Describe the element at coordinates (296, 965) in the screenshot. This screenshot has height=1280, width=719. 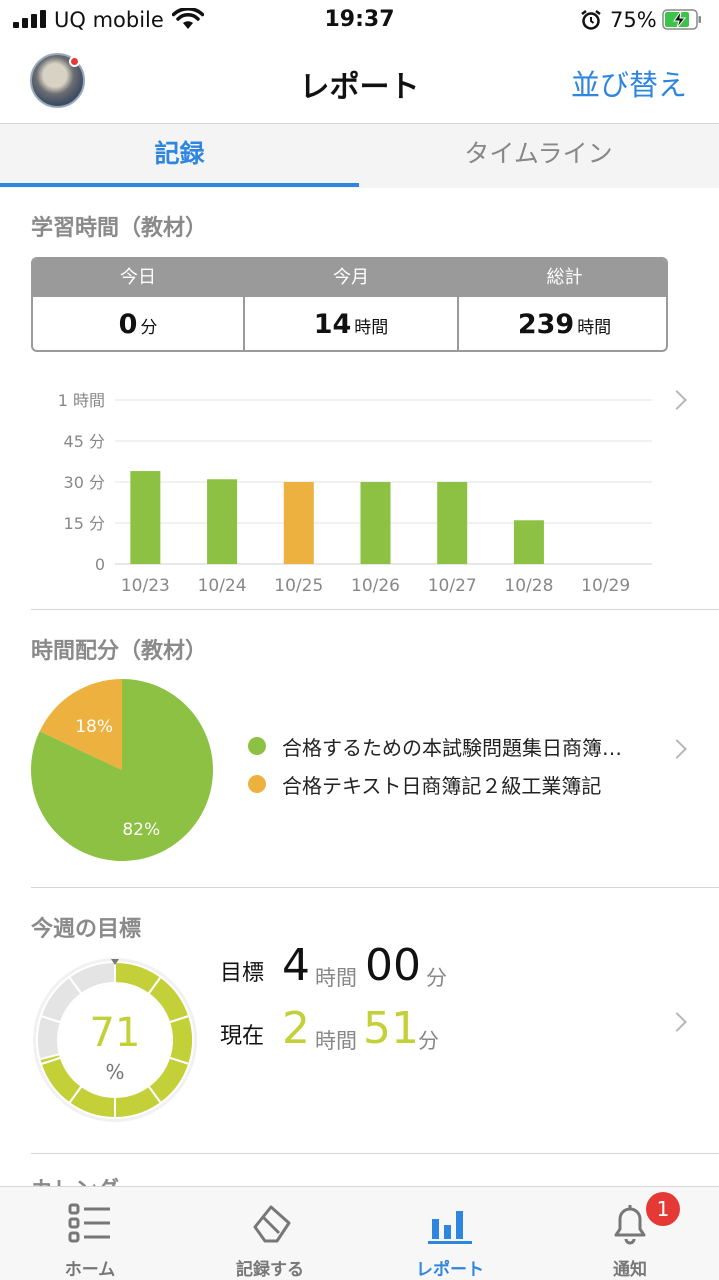
I see `goal-target-hours: 4` at that location.